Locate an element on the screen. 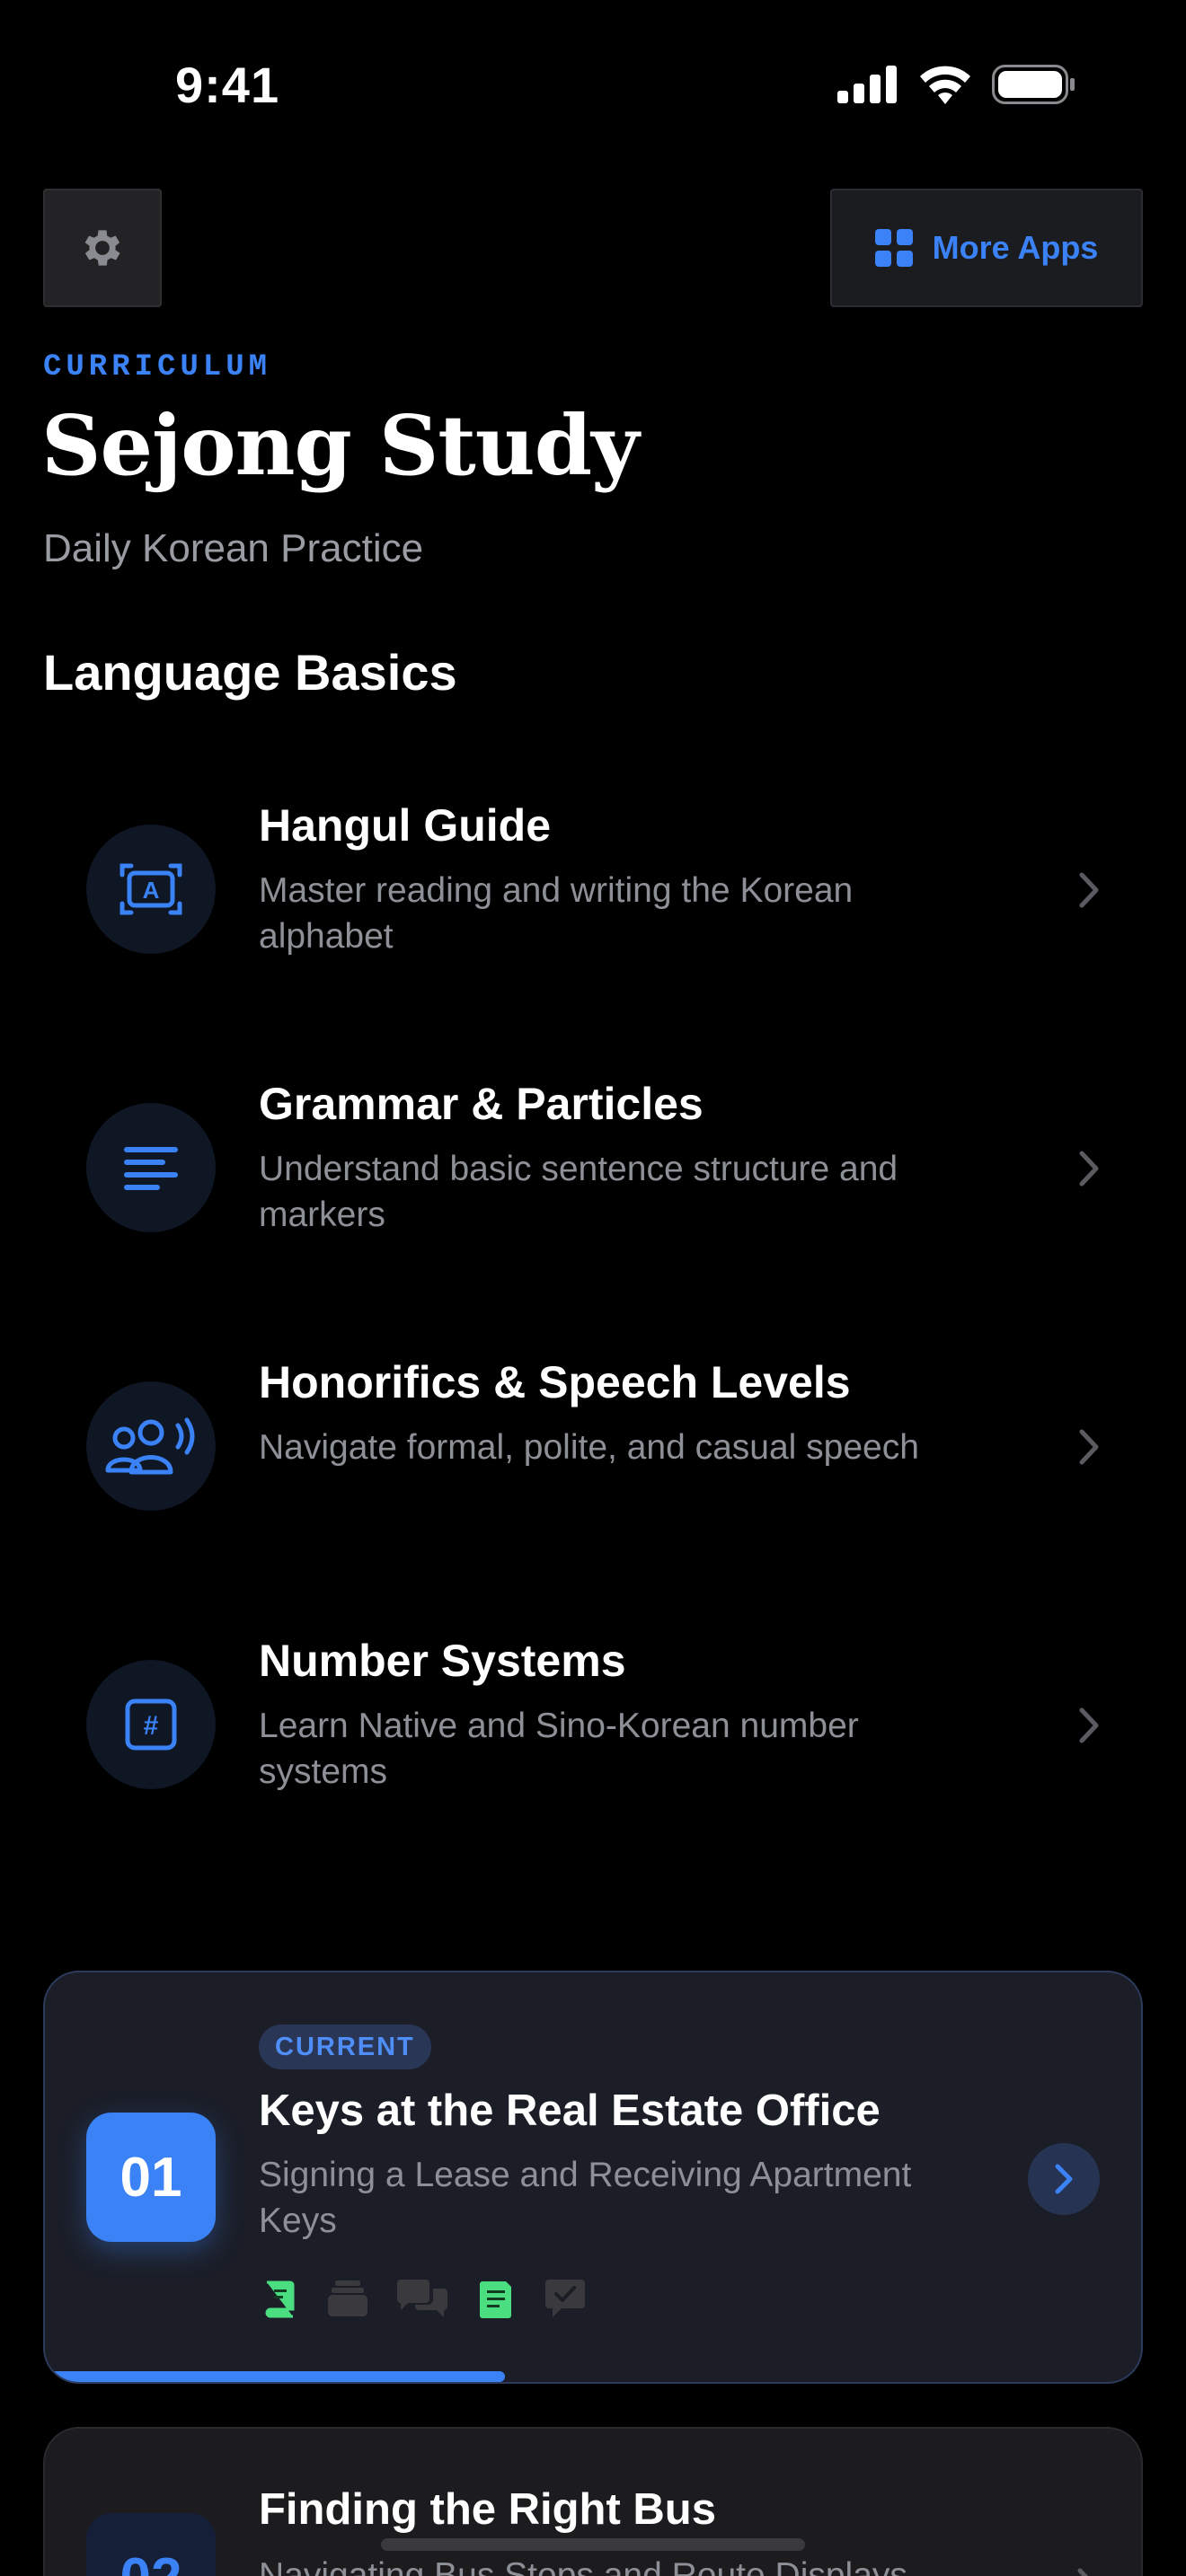 Image resolution: width=1186 pixels, height=2576 pixels. current-badge: CURRENT is located at coordinates (345, 2047).